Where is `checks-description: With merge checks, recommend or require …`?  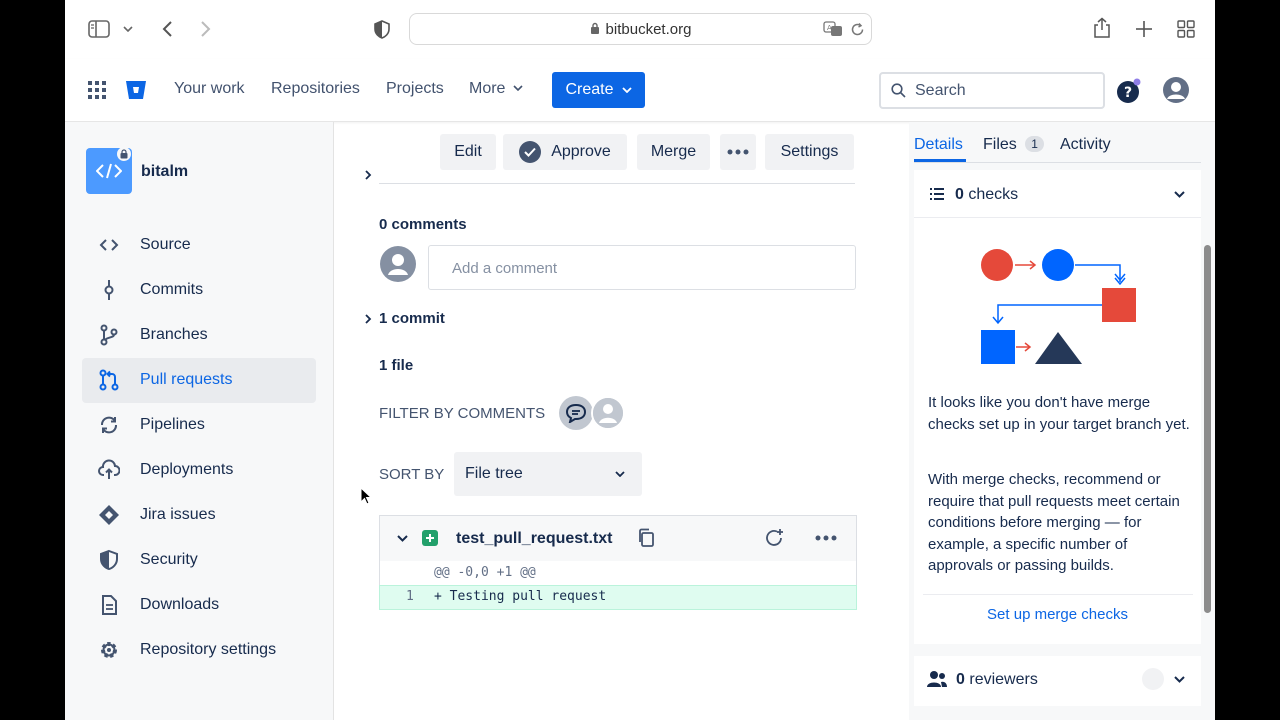
checks-description: With merge checks, recommend or require … is located at coordinates (1054, 522).